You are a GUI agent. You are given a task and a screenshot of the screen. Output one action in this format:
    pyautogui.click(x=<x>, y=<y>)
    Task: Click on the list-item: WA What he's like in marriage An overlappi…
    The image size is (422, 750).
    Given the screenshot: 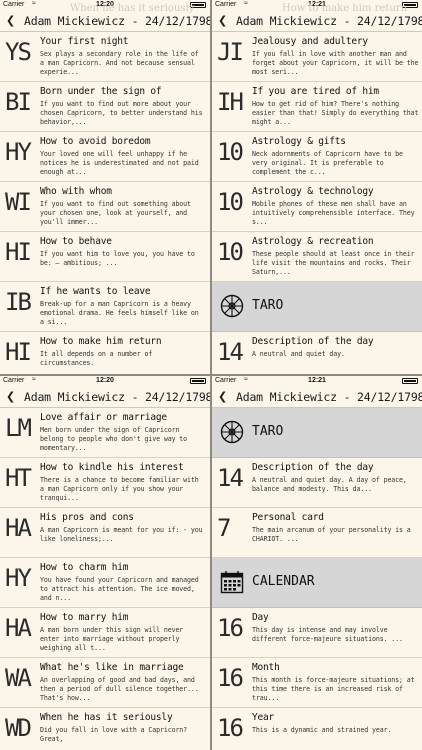 What is the action you would take?
    pyautogui.click(x=105, y=683)
    